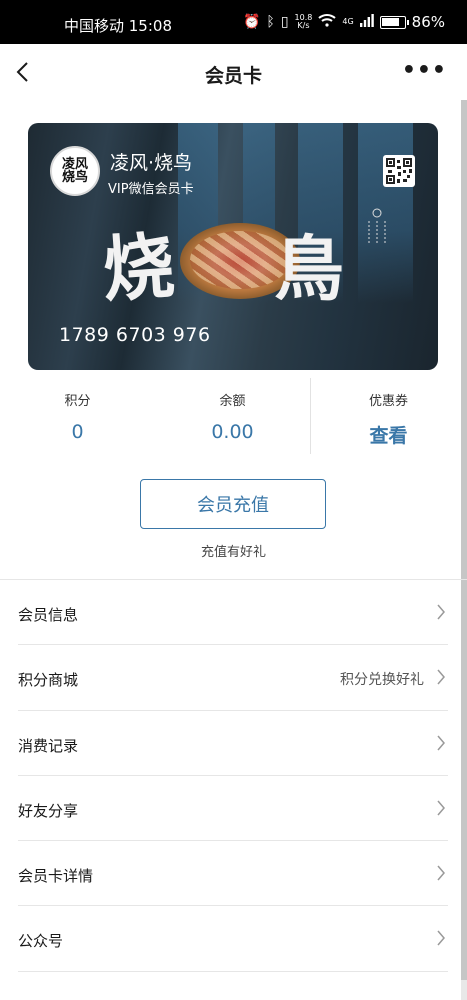  I want to click on logo-line-2: 烧鸟, so click(74, 177).